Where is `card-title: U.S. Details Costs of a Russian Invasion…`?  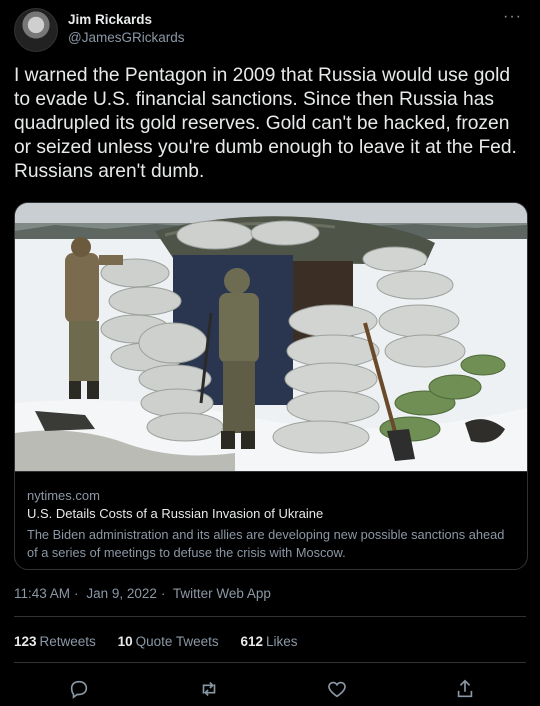
card-title: U.S. Details Costs of a Russian Invasion… is located at coordinates (175, 513).